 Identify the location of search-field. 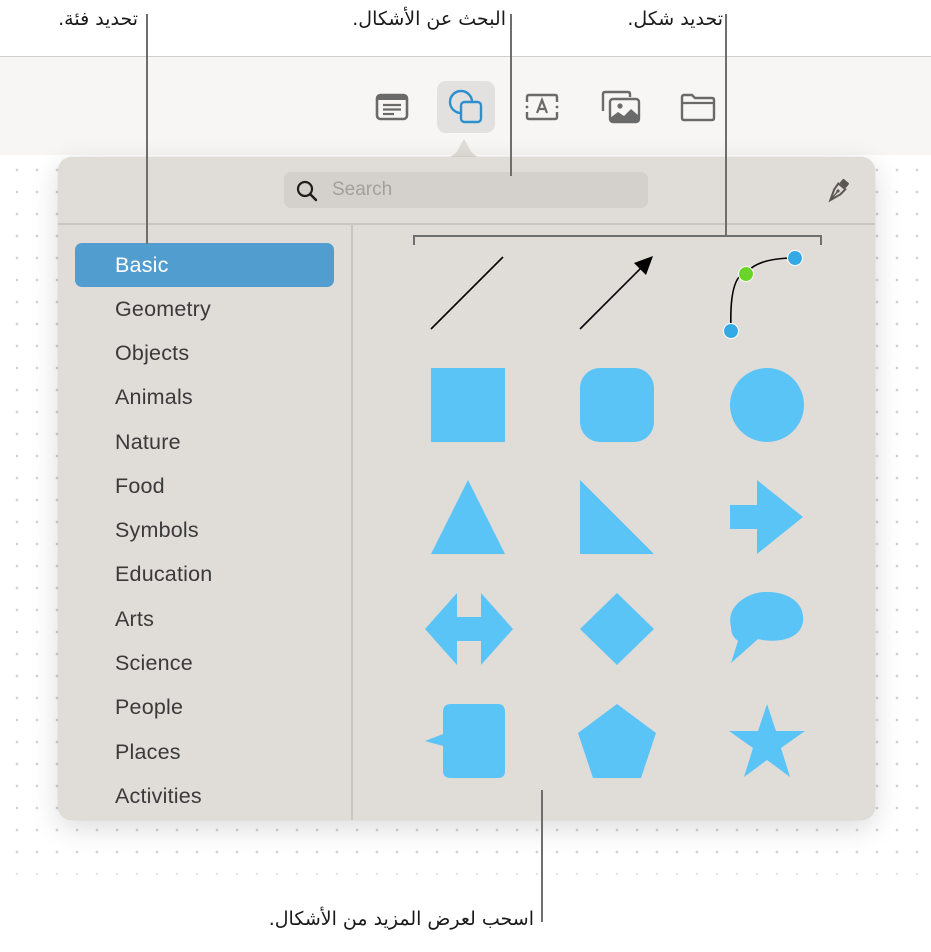
(466, 190).